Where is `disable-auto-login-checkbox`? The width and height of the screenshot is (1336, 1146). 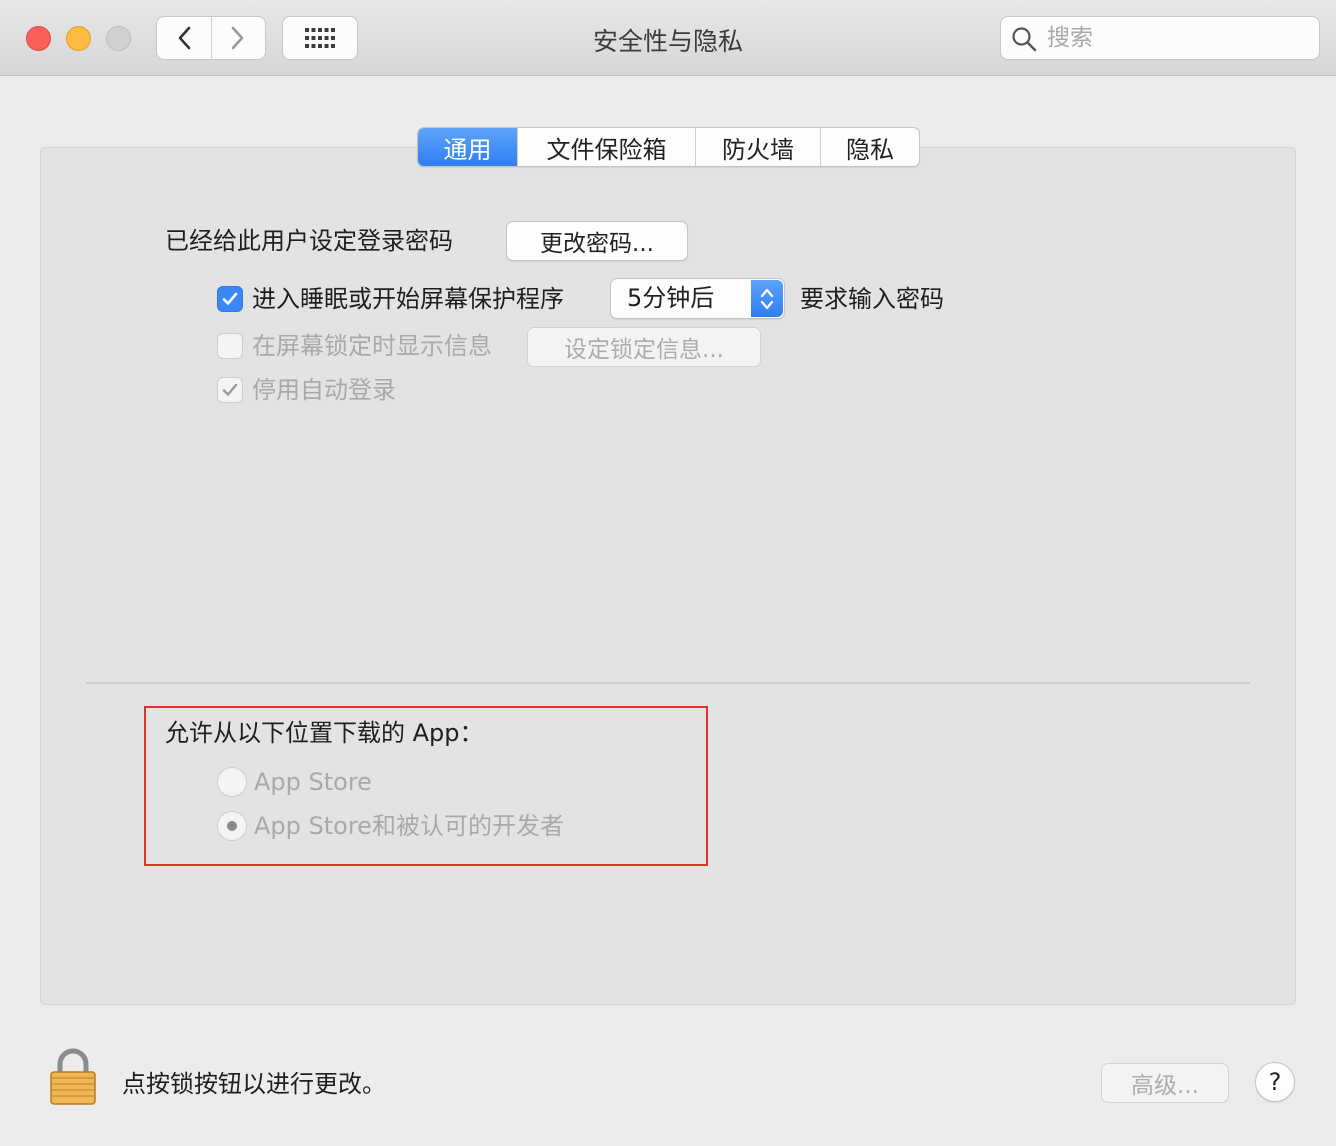
disable-auto-login-checkbox is located at coordinates (230, 390).